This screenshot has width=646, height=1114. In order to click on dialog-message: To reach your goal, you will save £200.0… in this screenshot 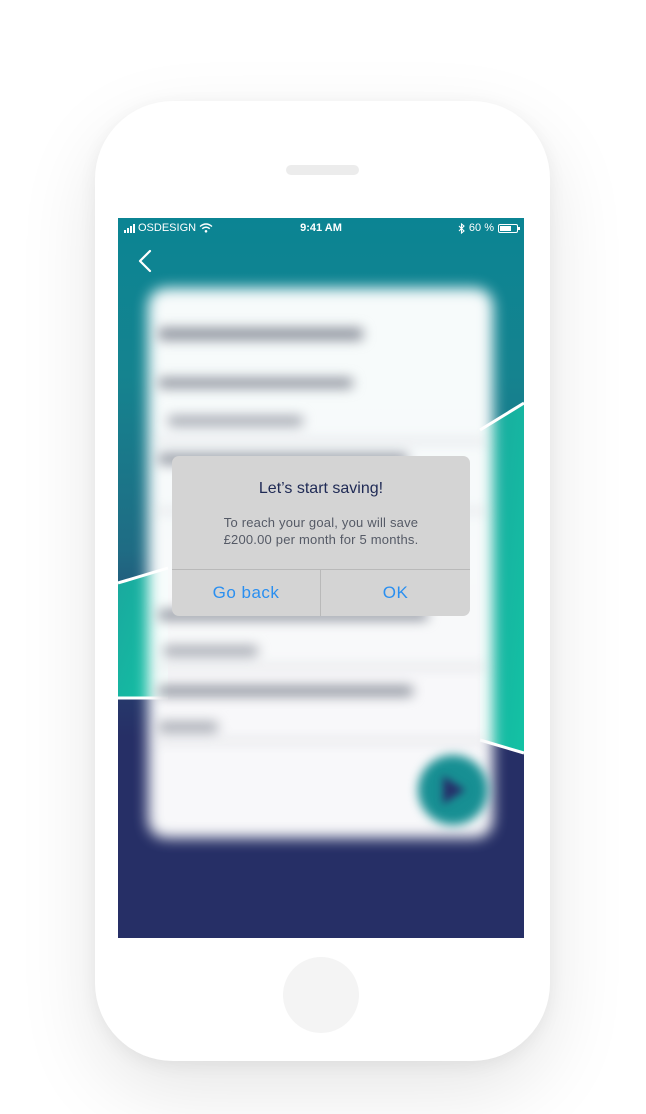, I will do `click(321, 531)`.